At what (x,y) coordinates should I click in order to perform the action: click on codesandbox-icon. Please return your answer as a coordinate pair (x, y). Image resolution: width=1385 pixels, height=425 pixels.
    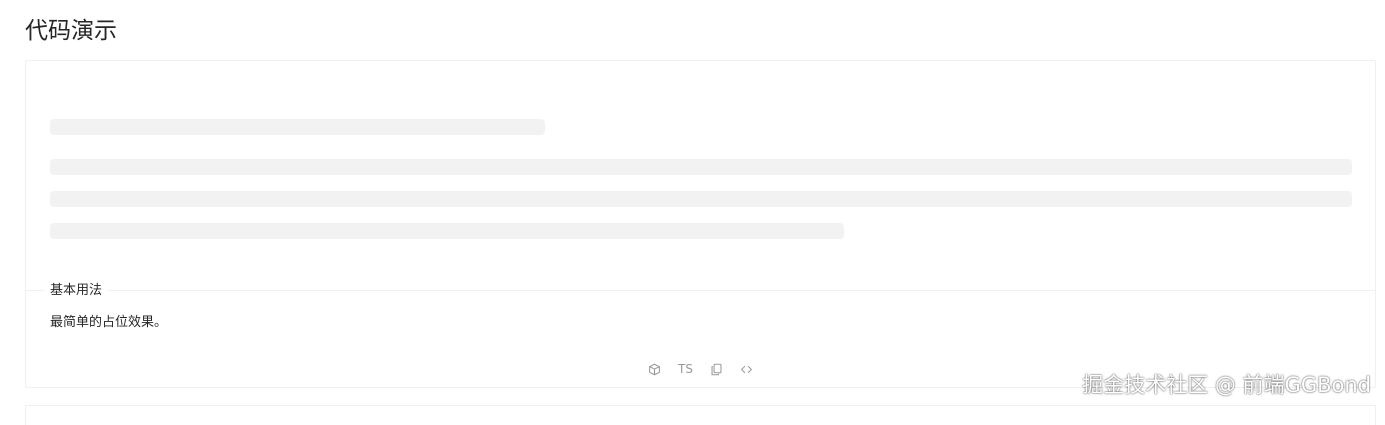
    Looking at the image, I should click on (655, 369).